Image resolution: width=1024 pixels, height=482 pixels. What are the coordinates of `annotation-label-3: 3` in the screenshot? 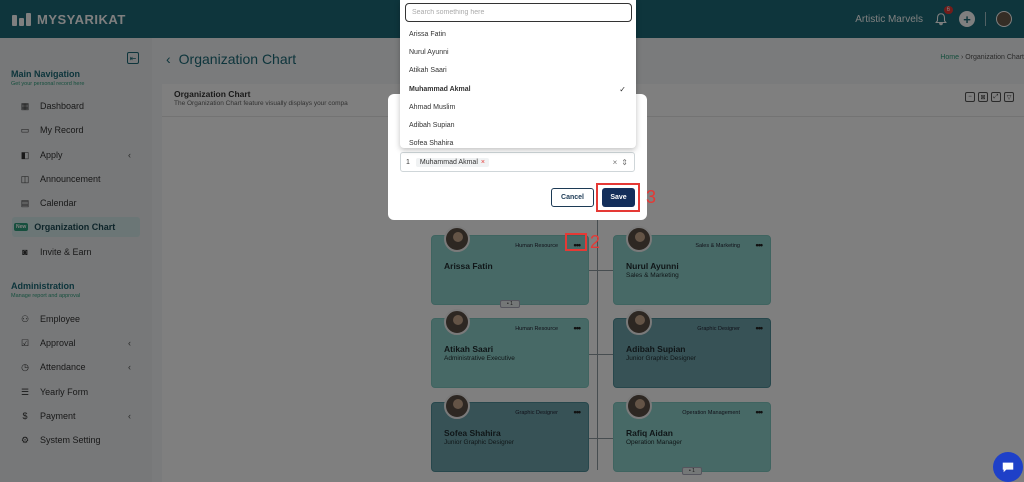 It's located at (651, 197).